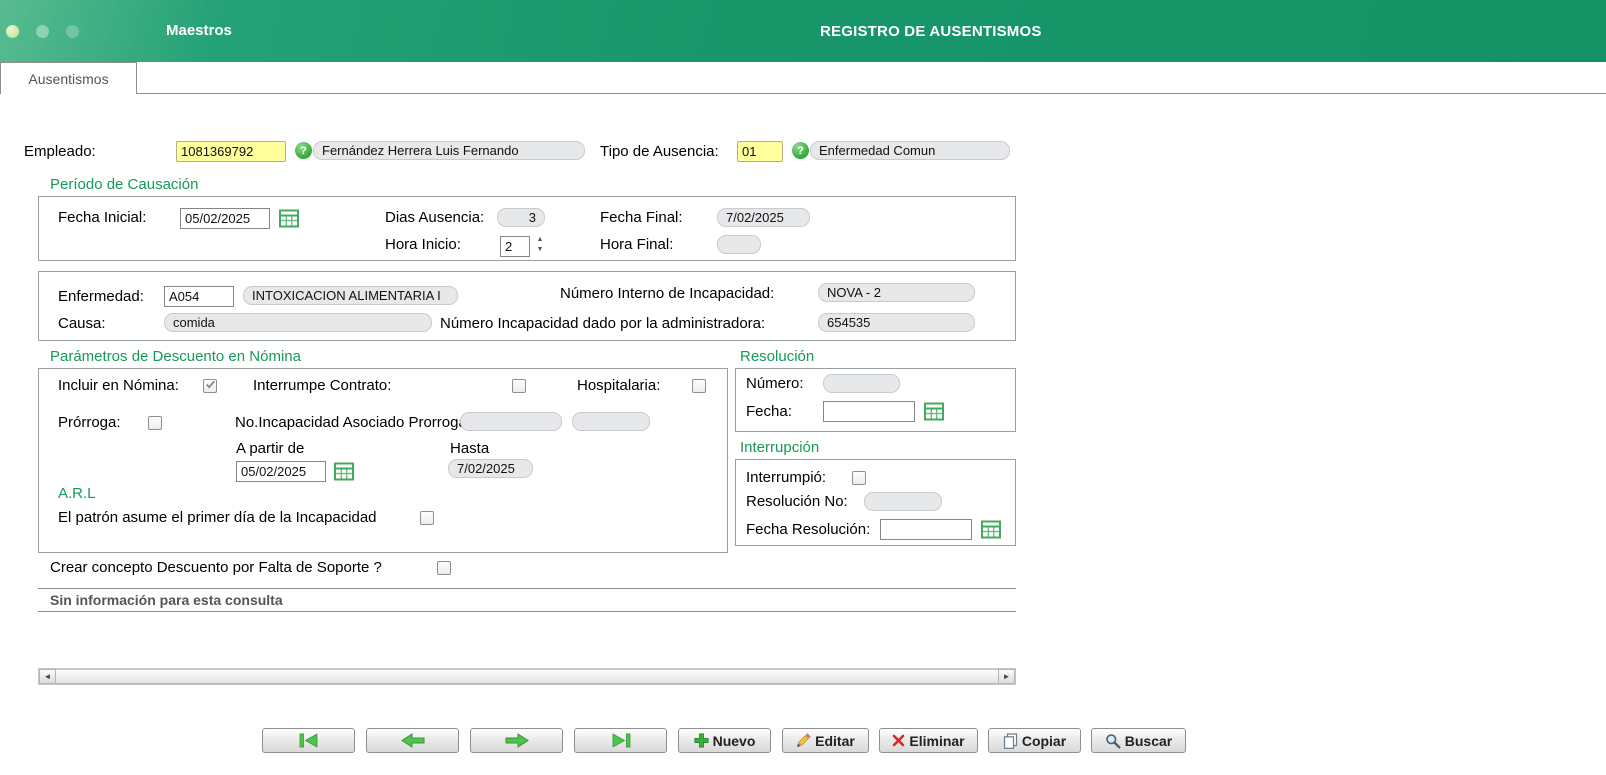  I want to click on eliminar-button: Eliminar, so click(928, 740).